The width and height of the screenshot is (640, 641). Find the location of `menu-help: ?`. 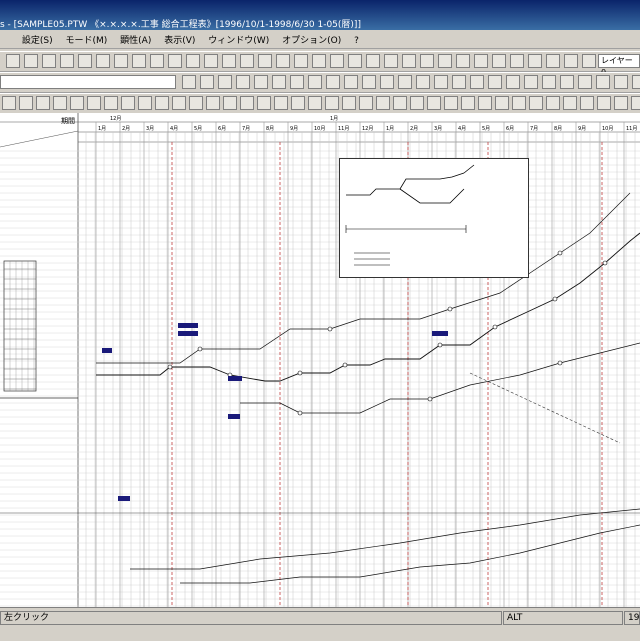

menu-help: ? is located at coordinates (356, 41).